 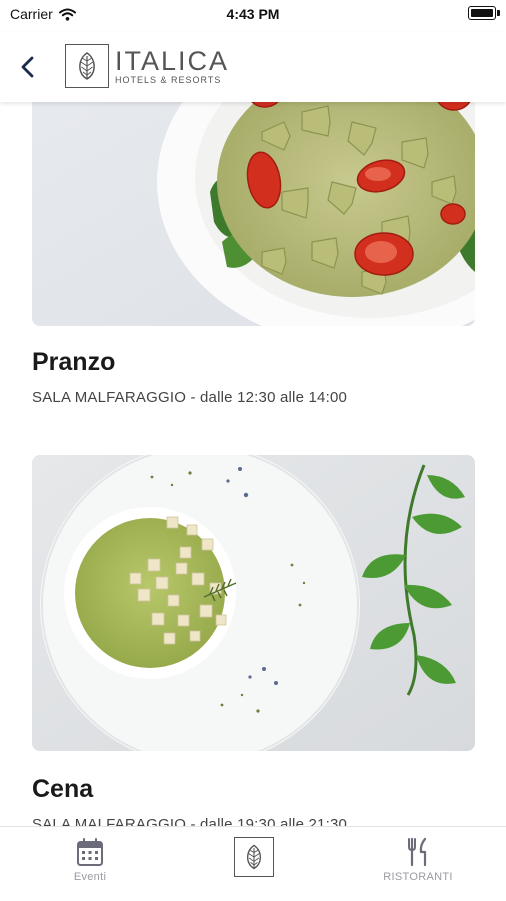 What do you see at coordinates (482, 13) in the screenshot?
I see `battery-icon` at bounding box center [482, 13].